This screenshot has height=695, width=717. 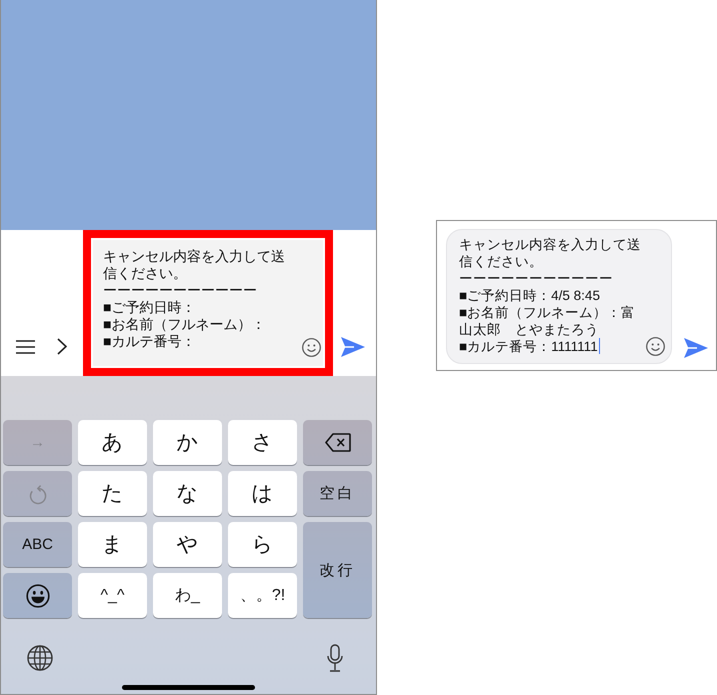 What do you see at coordinates (262, 493) in the screenshot?
I see `keyboard-key: は` at bounding box center [262, 493].